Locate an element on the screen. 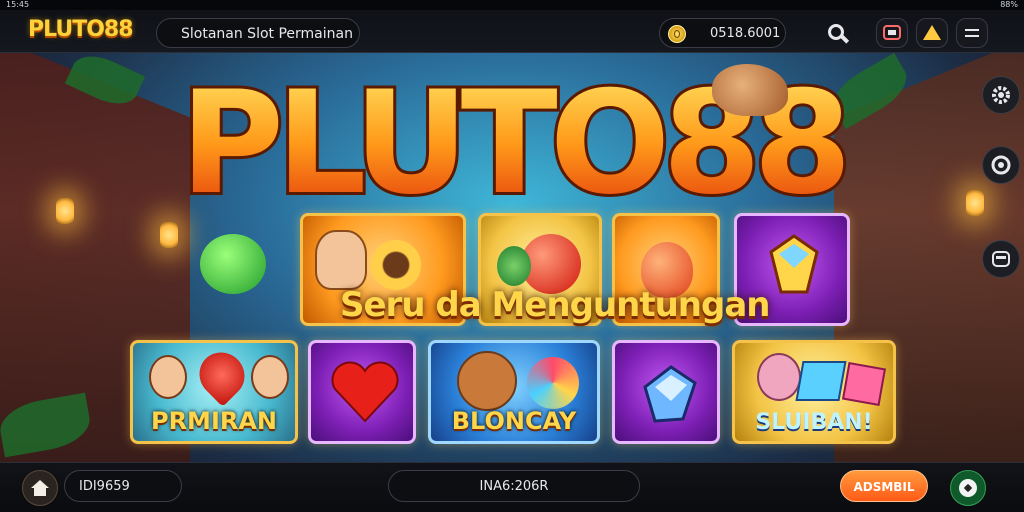  grapes-icon is located at coordinates (514, 266).